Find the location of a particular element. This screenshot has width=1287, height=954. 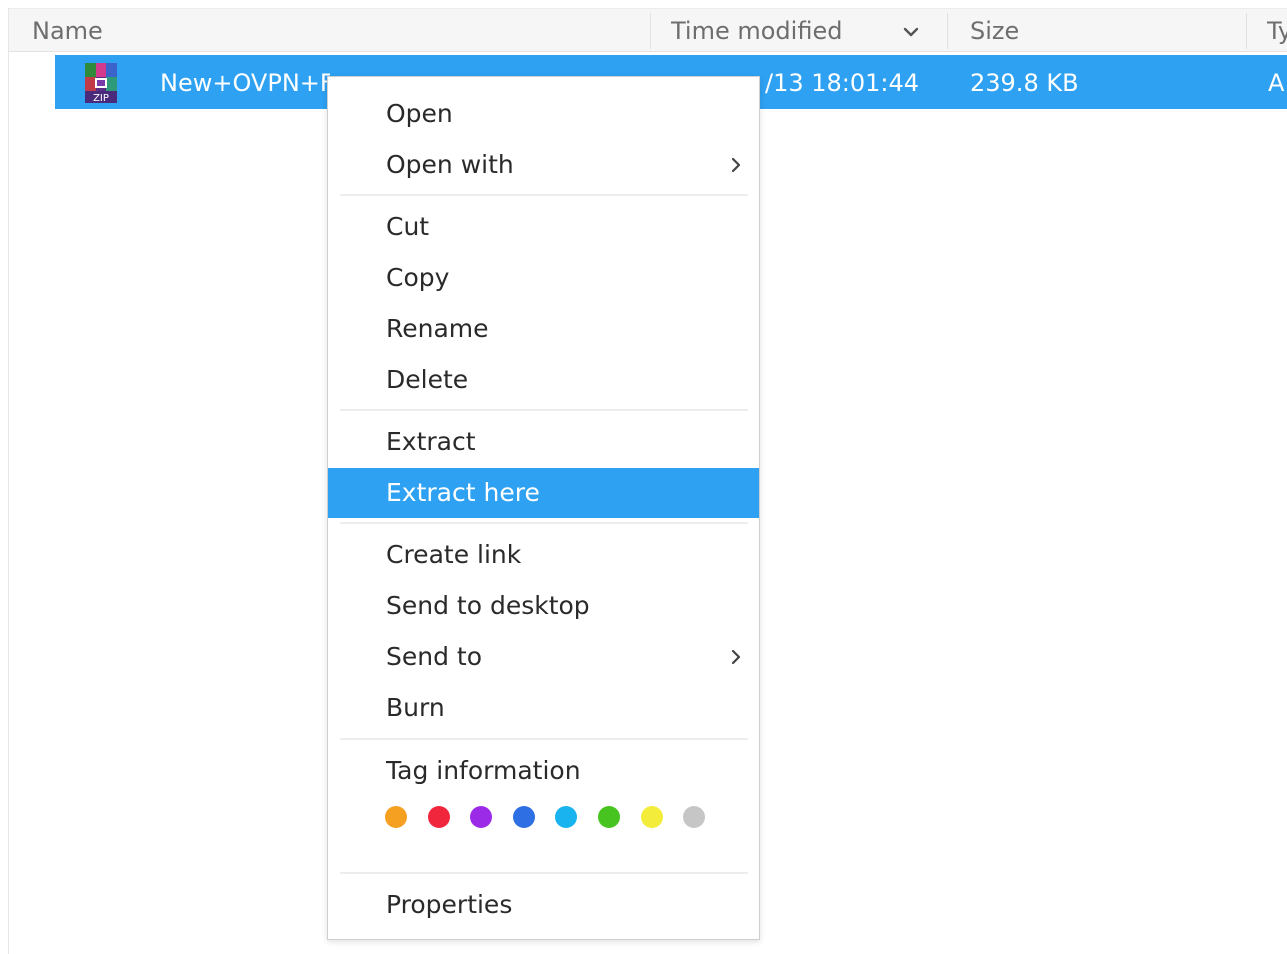

tag-color-red is located at coordinates (438, 817).